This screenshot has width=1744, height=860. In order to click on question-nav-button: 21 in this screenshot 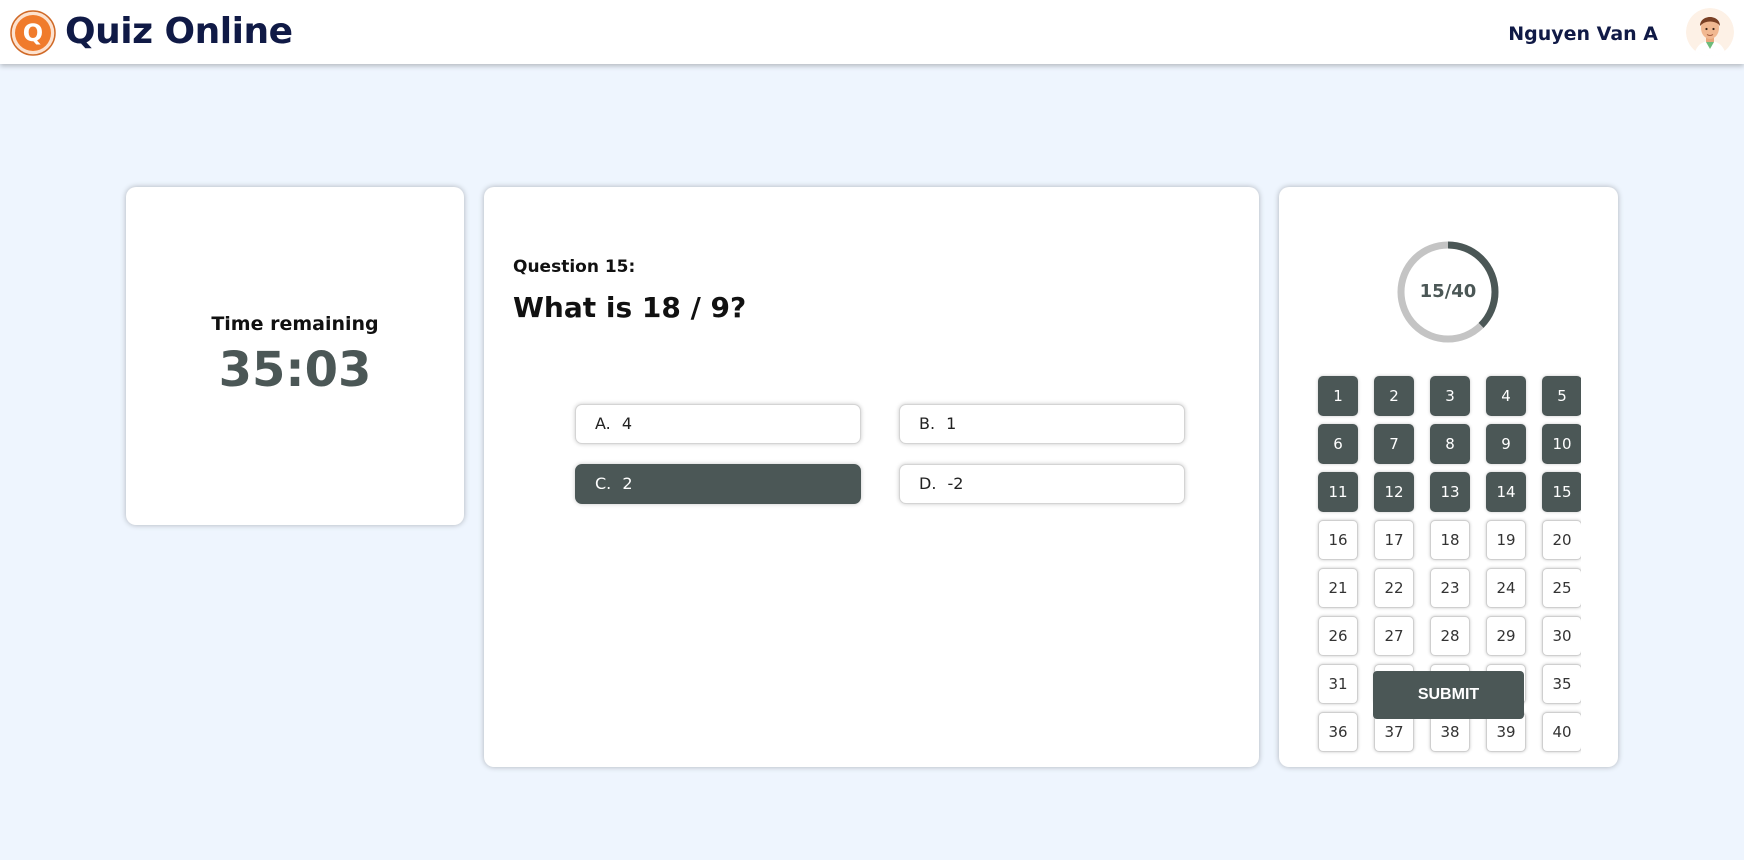, I will do `click(1338, 588)`.